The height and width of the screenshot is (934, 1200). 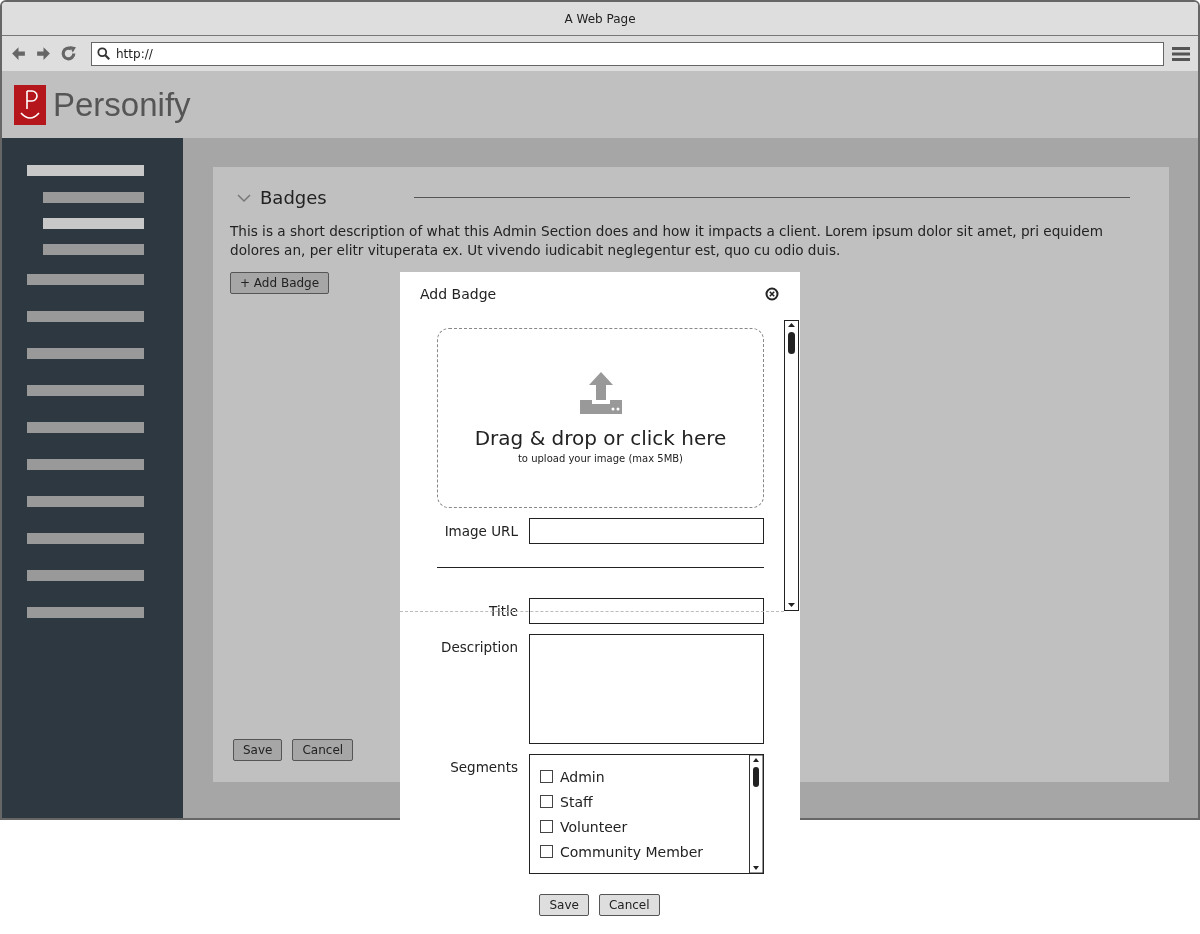 I want to click on option-label: Admin, so click(x=582, y=776).